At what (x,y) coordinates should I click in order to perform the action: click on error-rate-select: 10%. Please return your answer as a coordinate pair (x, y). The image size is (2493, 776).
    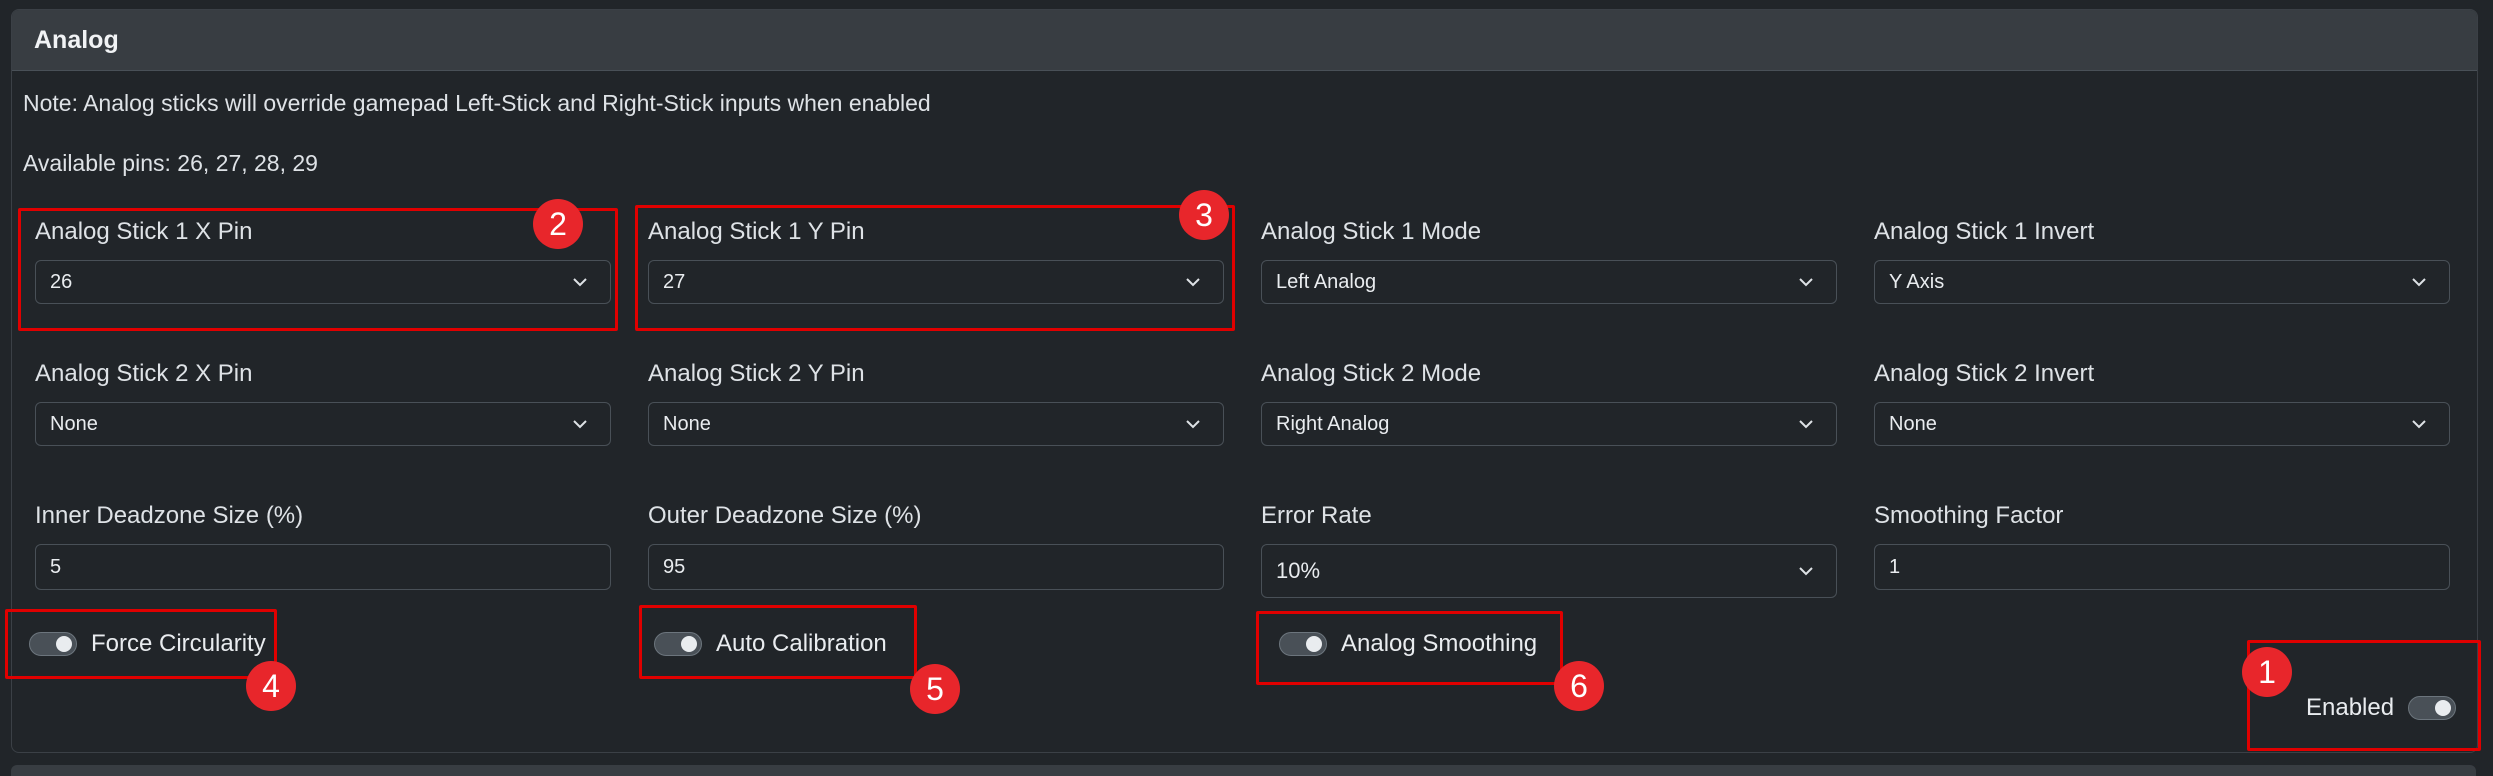
    Looking at the image, I should click on (1549, 571).